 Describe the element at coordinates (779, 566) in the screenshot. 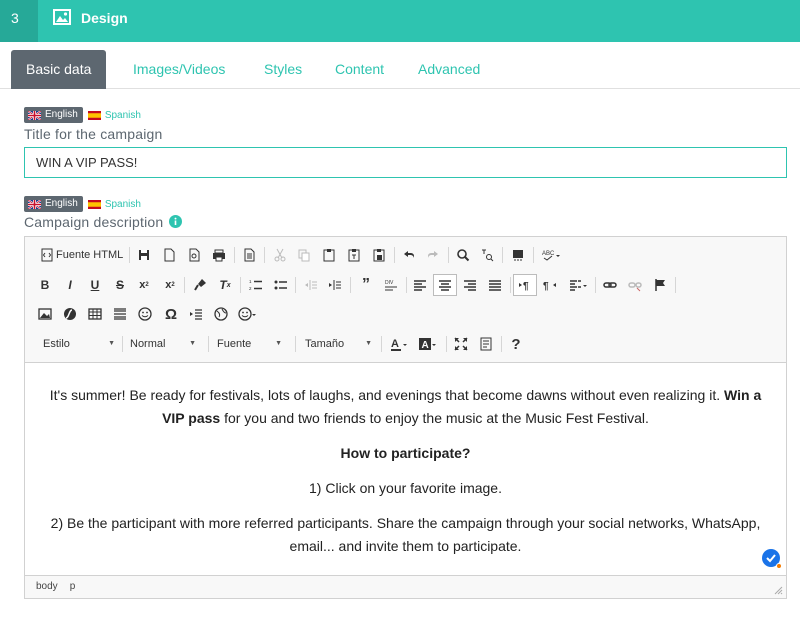

I see `notification-dot` at that location.